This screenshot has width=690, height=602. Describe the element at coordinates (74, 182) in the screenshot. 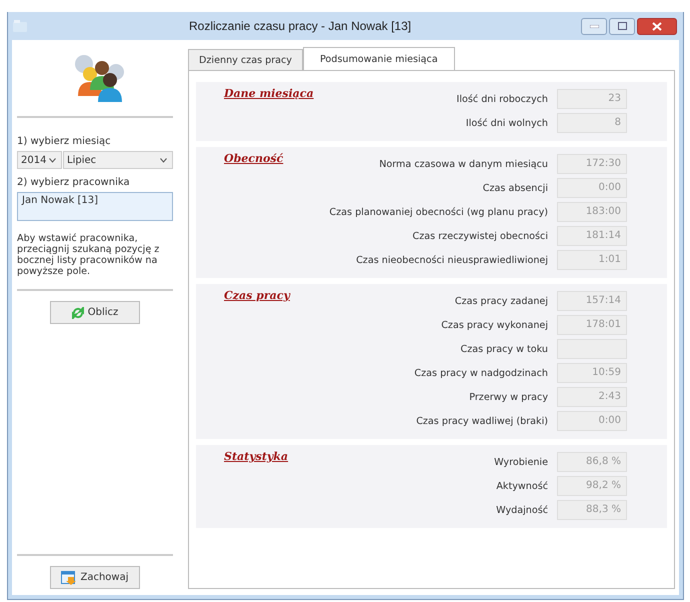

I see `employee-label: 2) wybierz pracownika` at that location.